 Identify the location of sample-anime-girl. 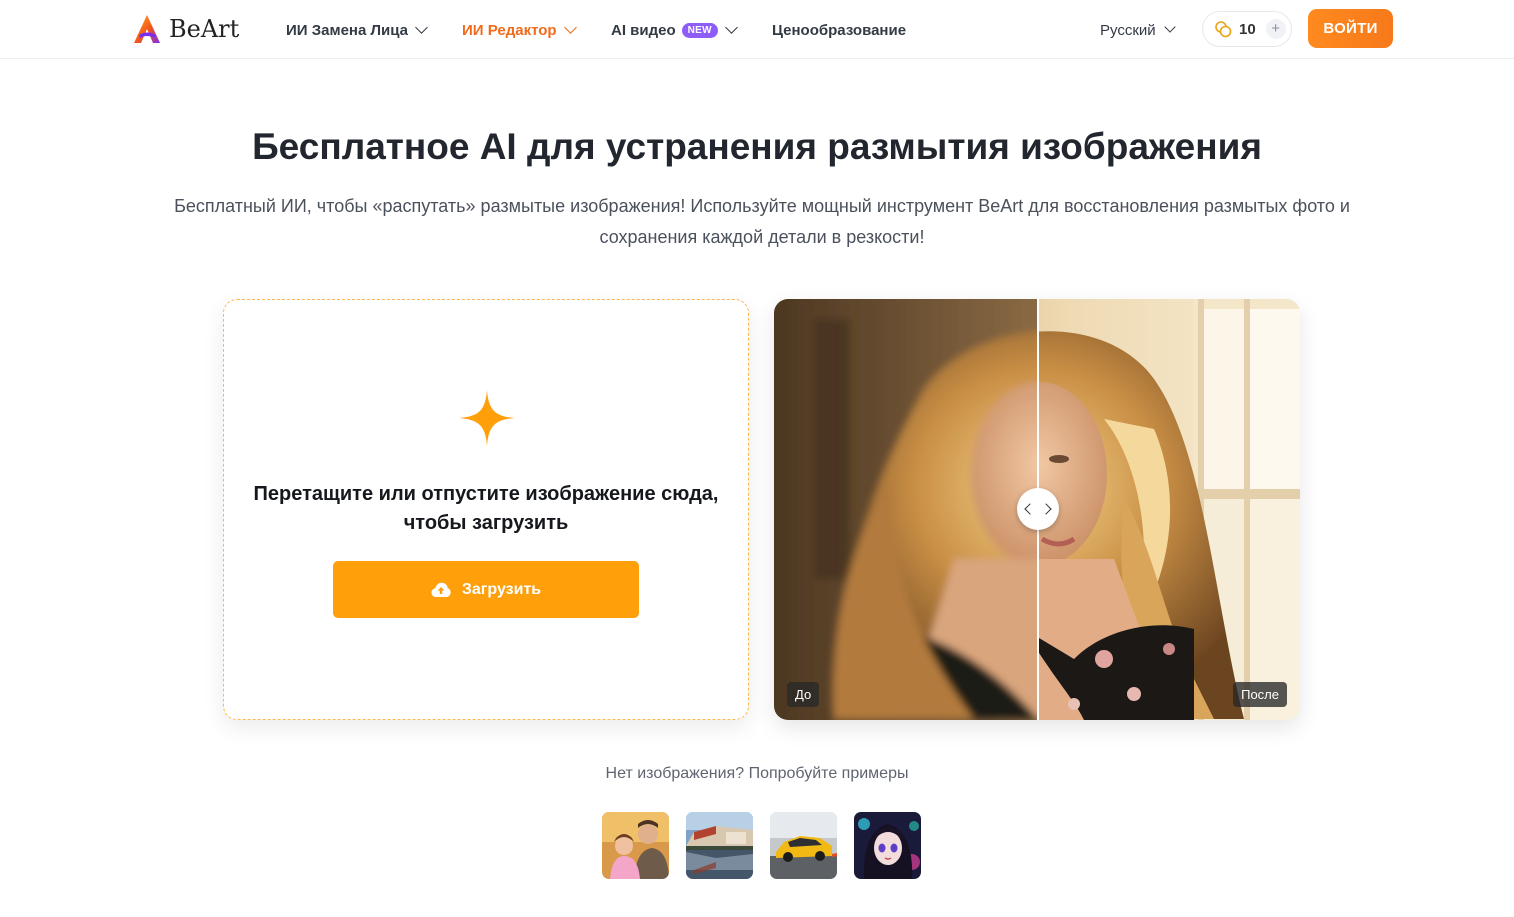
(887, 845).